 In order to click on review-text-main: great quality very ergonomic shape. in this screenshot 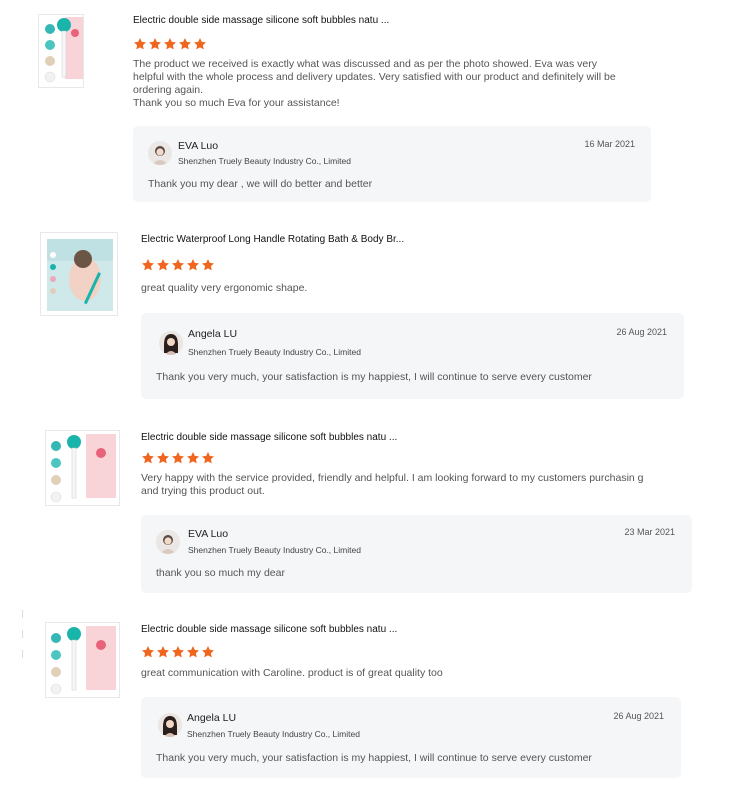, I will do `click(224, 288)`.